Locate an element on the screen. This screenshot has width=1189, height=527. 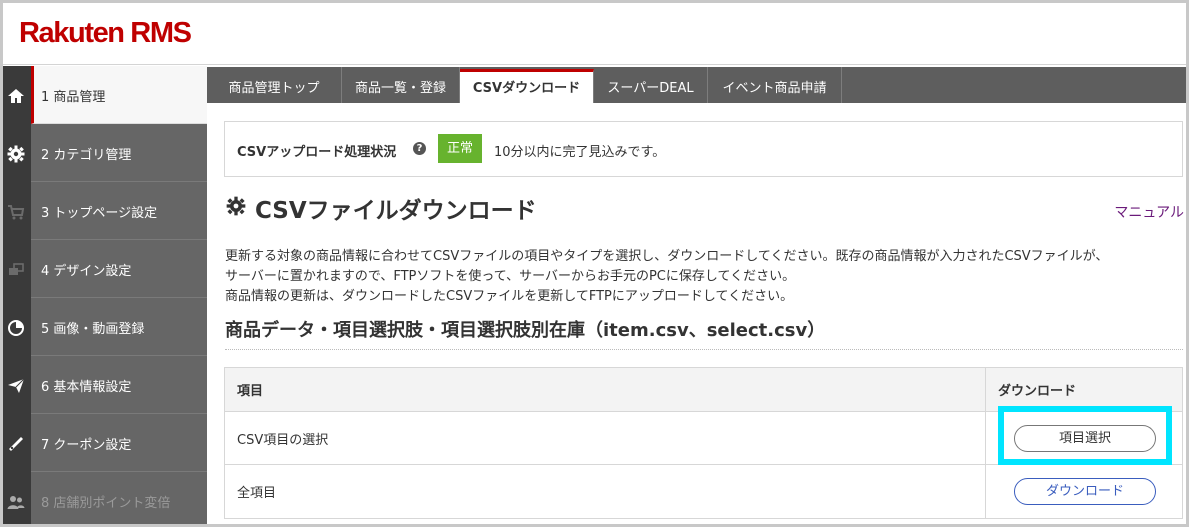
manual-link: マニュアル is located at coordinates (1149, 212).